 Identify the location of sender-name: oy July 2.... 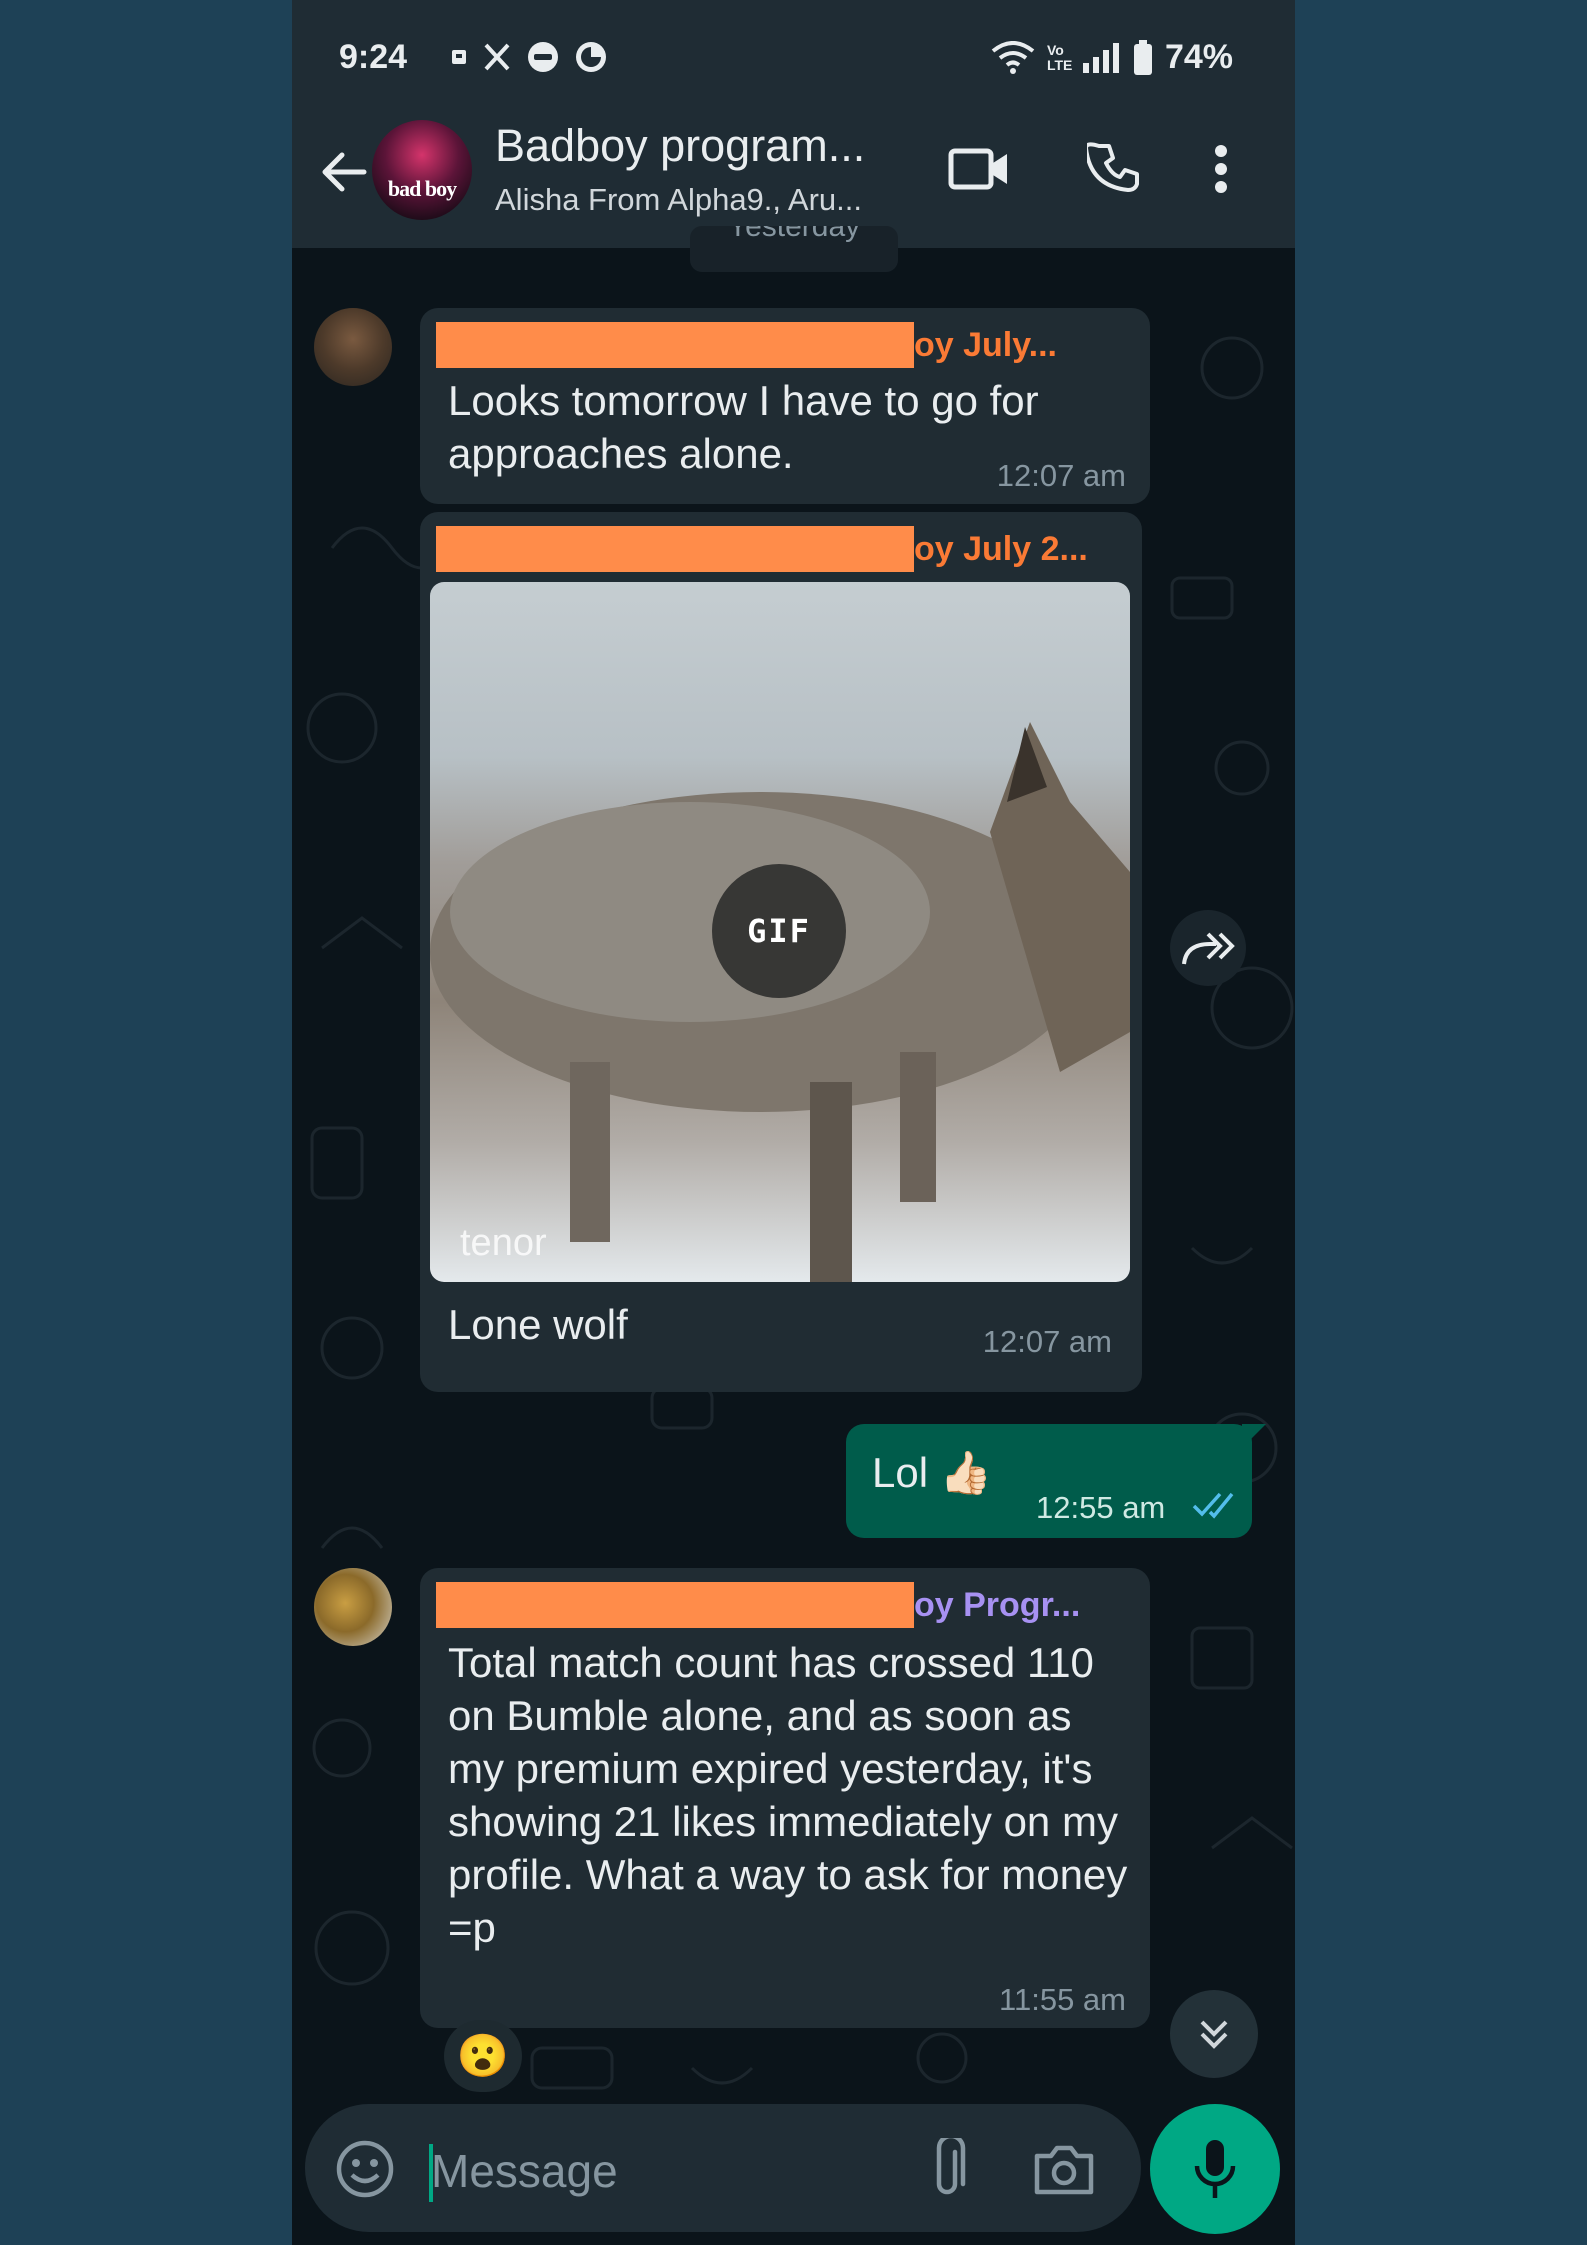
(1001, 549).